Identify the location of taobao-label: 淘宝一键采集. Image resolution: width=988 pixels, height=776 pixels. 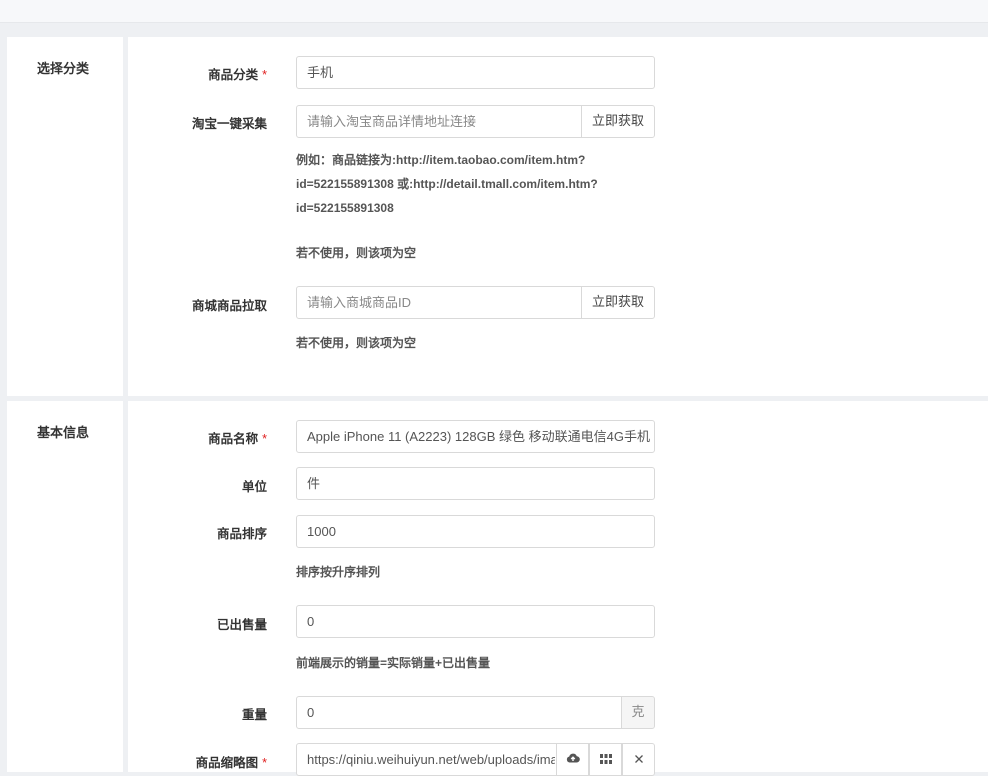
(229, 124).